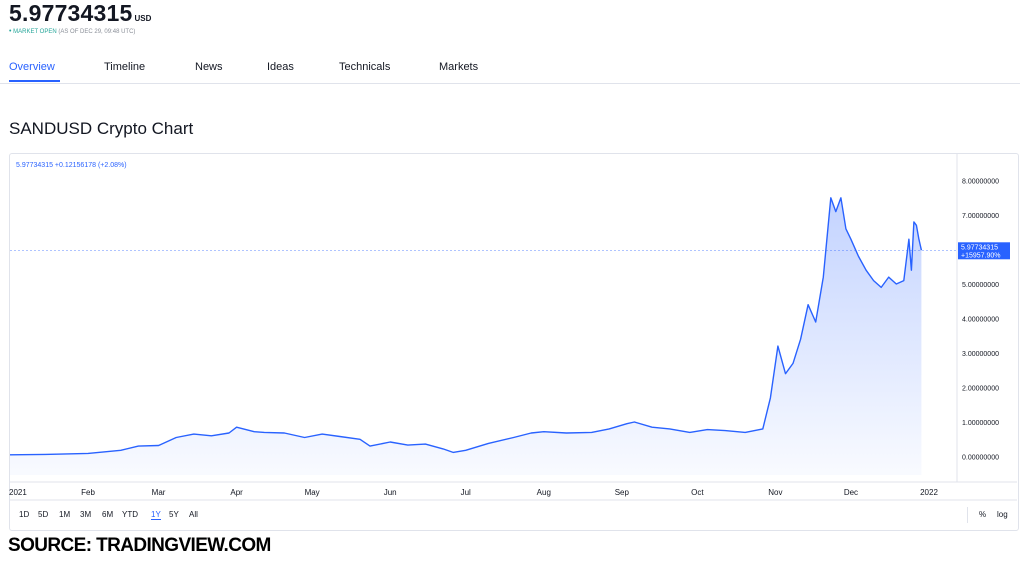 This screenshot has width=1024, height=563. Describe the element at coordinates (130, 514) in the screenshot. I see `range-ytd: YTD` at that location.